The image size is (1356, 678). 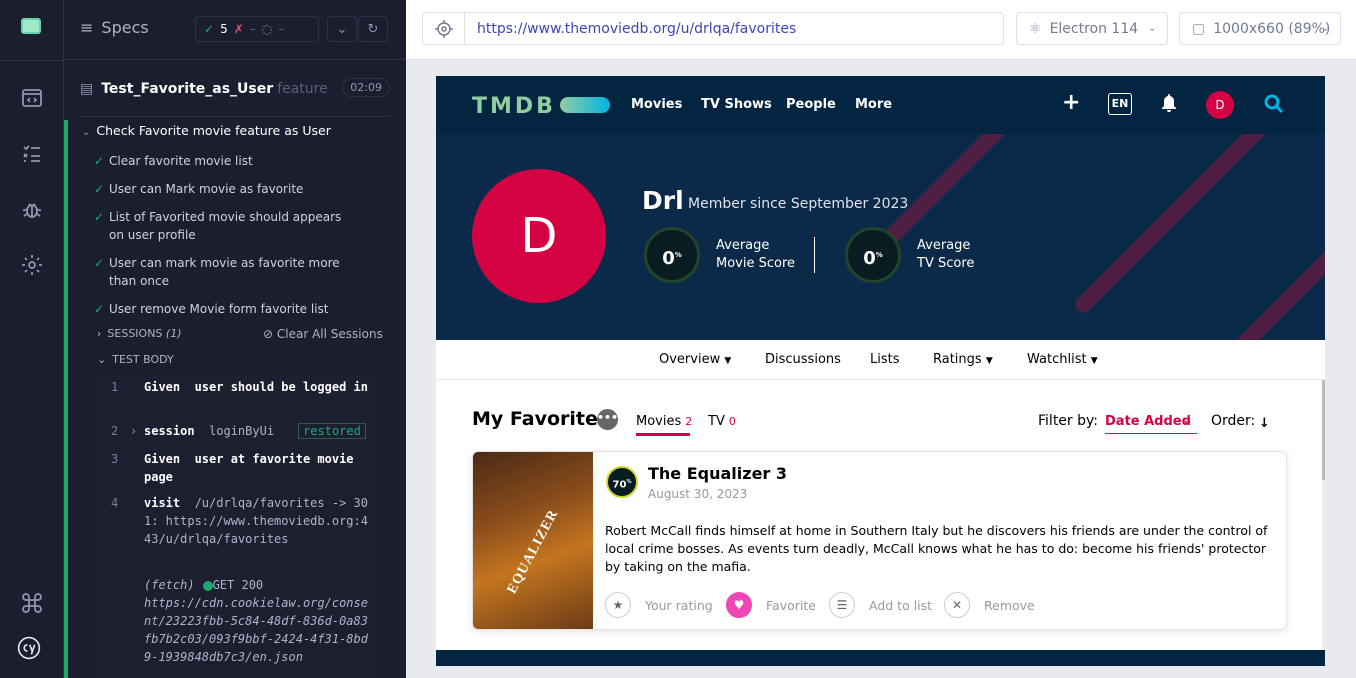 I want to click on tab-watchlist: Watchlist ▼, so click(x=1062, y=359).